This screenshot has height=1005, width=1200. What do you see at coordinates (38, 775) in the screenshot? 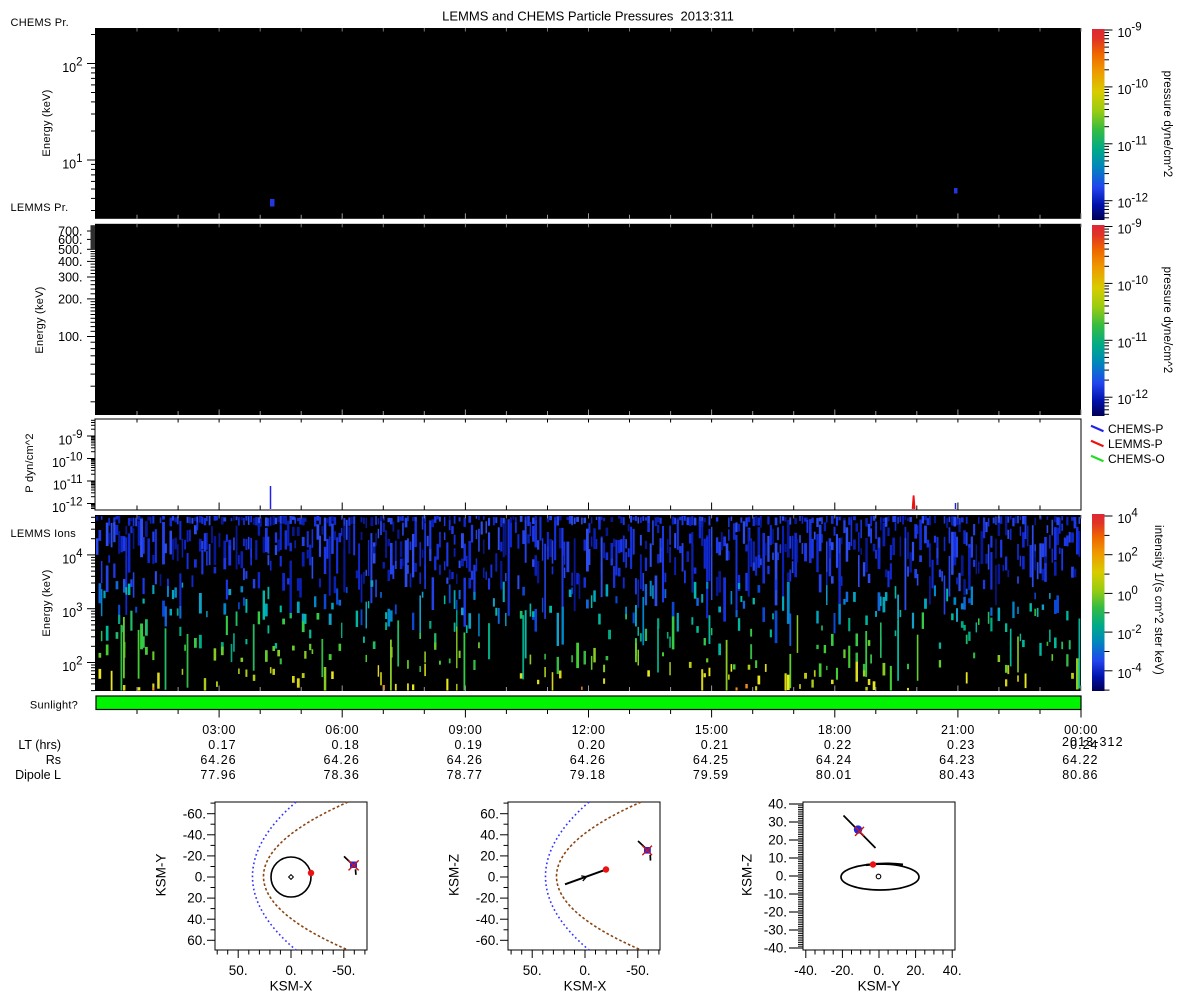
I see `svg-text: Dipole L` at bounding box center [38, 775].